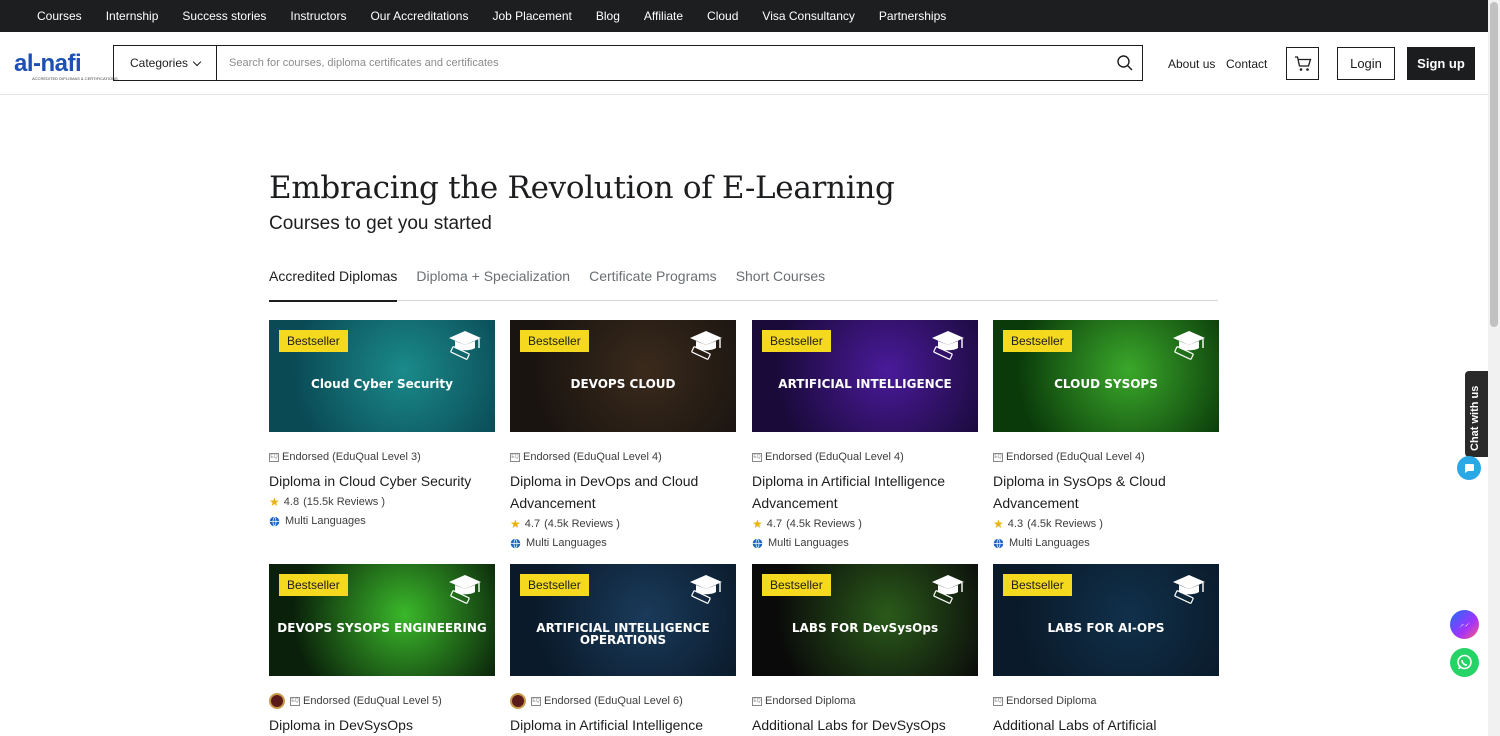 The height and width of the screenshot is (736, 1500). What do you see at coordinates (1476, 414) in the screenshot?
I see `chat-with-us-tab: Chat with us` at bounding box center [1476, 414].